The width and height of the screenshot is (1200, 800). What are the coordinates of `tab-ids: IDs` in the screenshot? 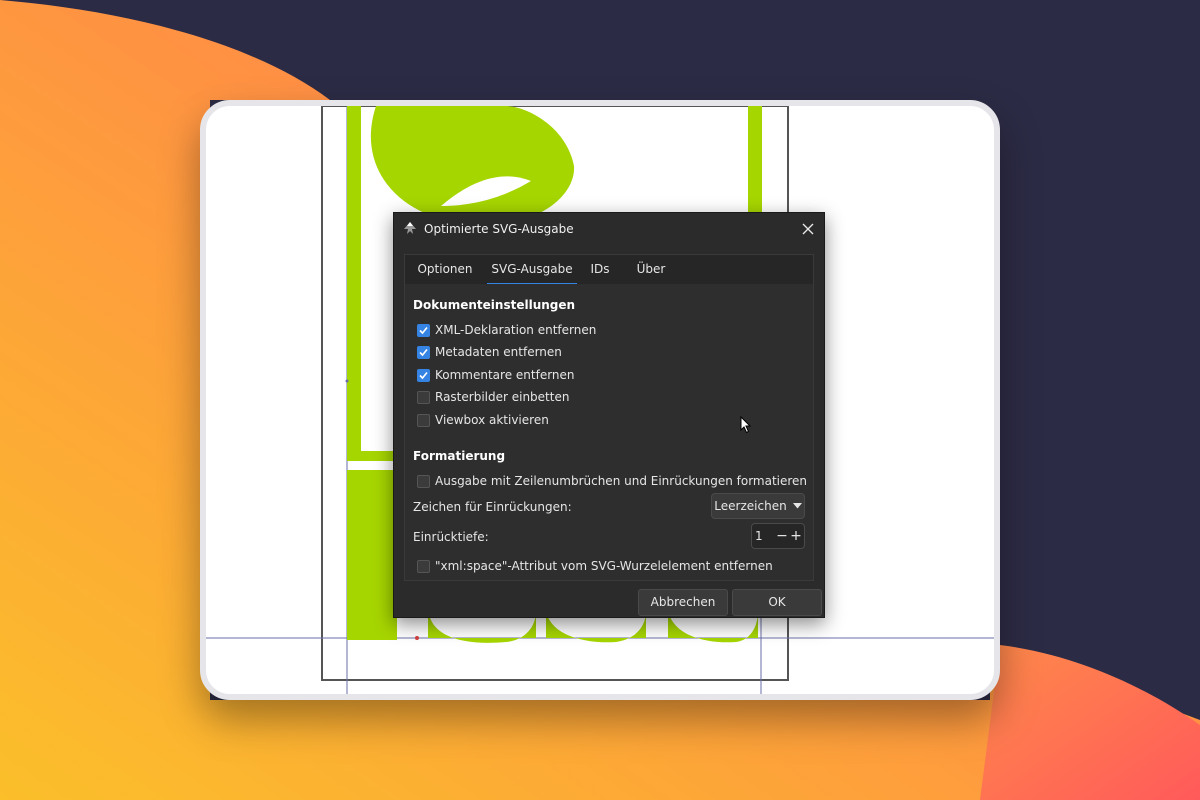 It's located at (600, 270).